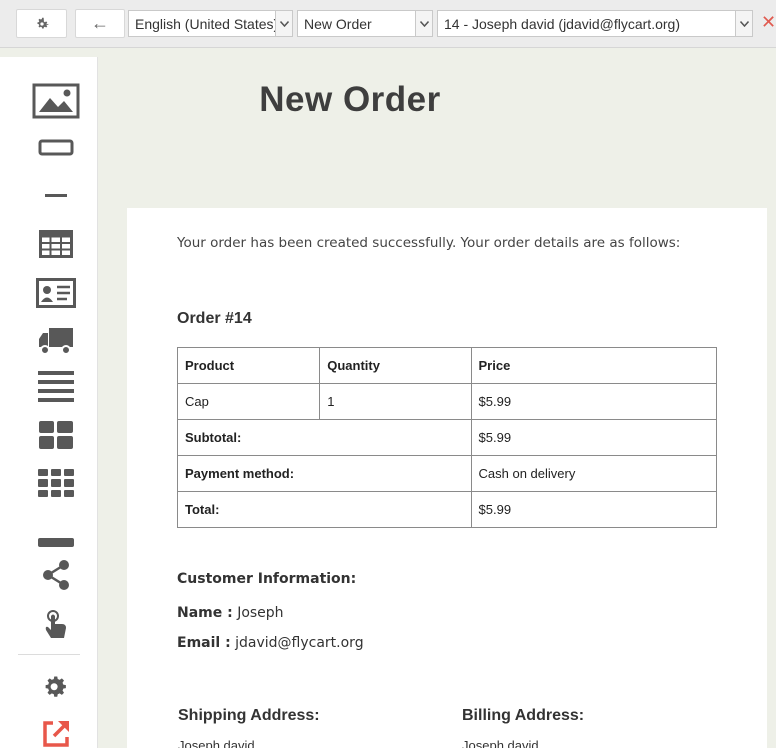  What do you see at coordinates (56, 626) in the screenshot?
I see `touch-icon` at bounding box center [56, 626].